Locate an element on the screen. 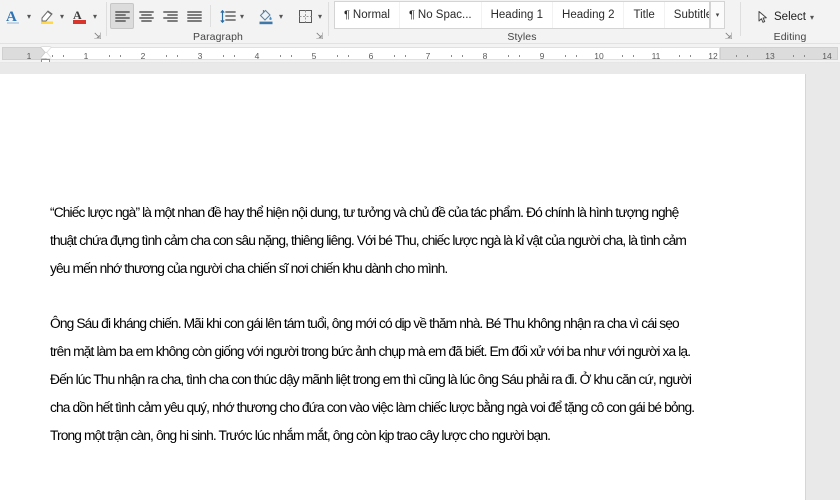 This screenshot has height=500, width=840. ruler-tick: 8 is located at coordinates (485, 56).